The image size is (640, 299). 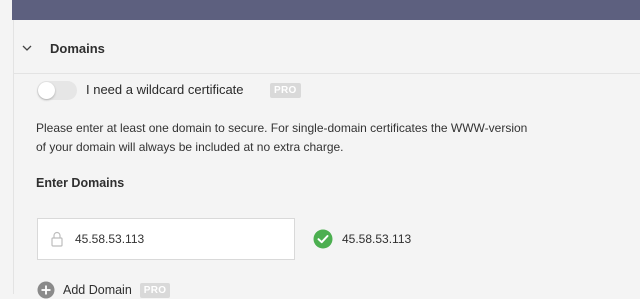 What do you see at coordinates (57, 90) in the screenshot?
I see `wildcard-toggle` at bounding box center [57, 90].